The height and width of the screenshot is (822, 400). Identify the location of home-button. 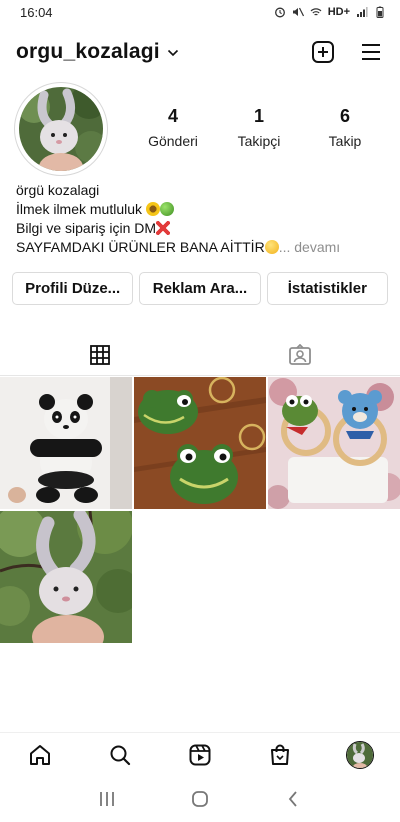
(200, 799).